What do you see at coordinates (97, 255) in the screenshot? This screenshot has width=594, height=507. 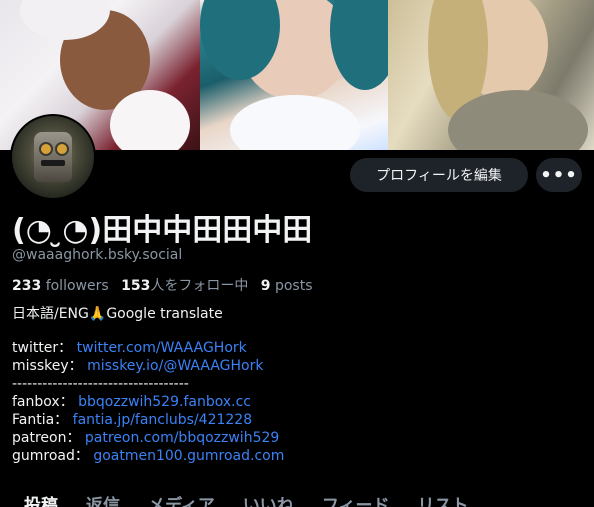 I see `handle: @waaaghork.bsky.social` at bounding box center [97, 255].